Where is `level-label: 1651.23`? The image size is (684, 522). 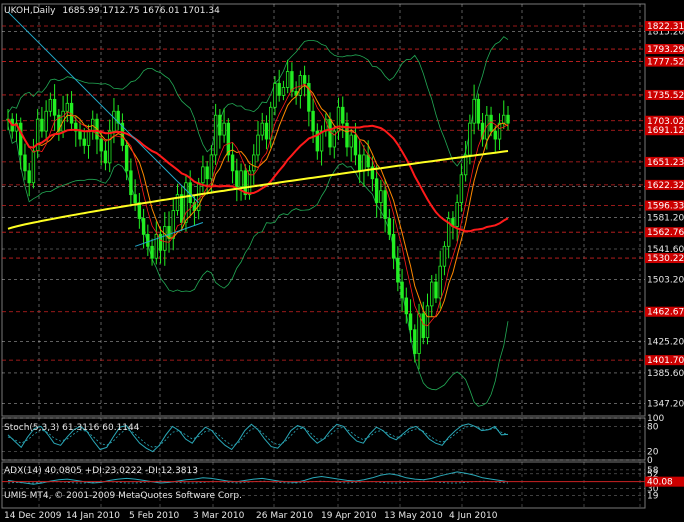 level-label: 1651.23 is located at coordinates (665, 163).